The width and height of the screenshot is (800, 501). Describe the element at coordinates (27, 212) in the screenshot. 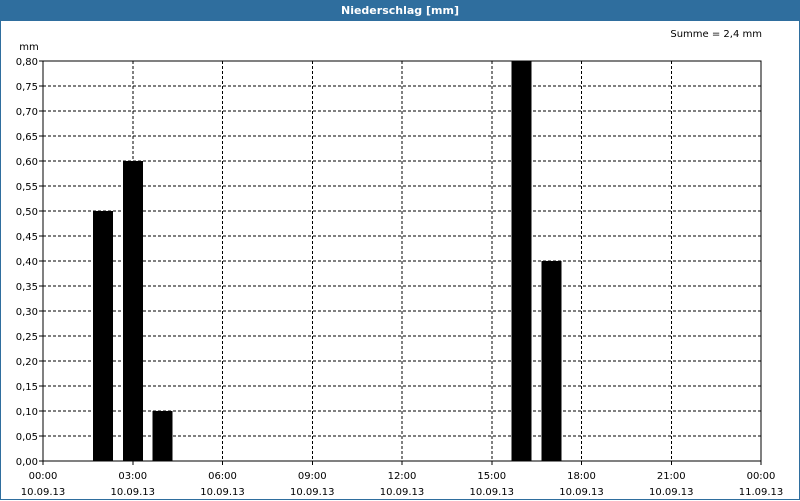

I see `y-tick-label: 0,50` at that location.